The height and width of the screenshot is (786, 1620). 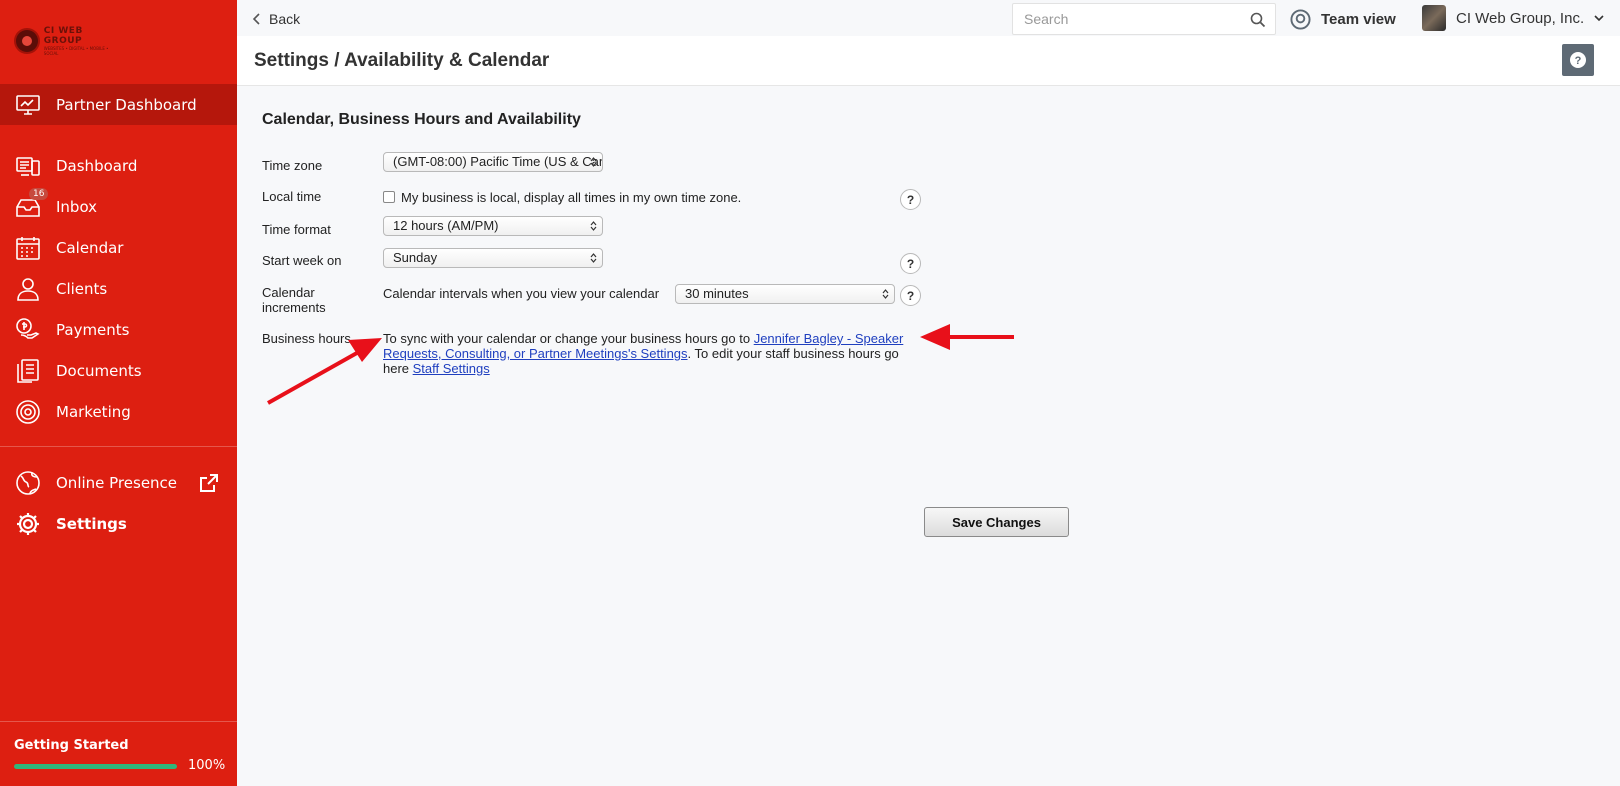 I want to click on annotation-arrow-right, so click(x=967, y=337).